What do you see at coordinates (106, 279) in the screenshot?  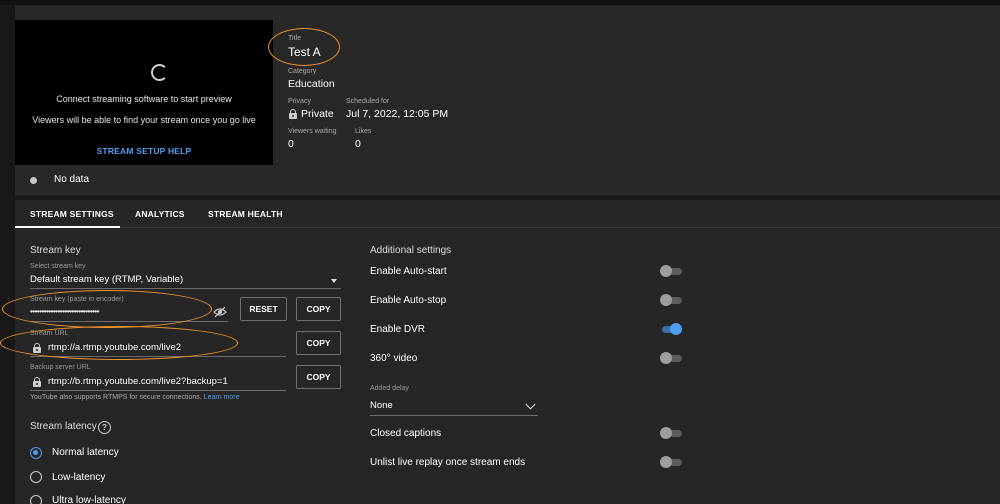 I see `stream-key-select-value: Default stream key (RTMP, Variable)` at bounding box center [106, 279].